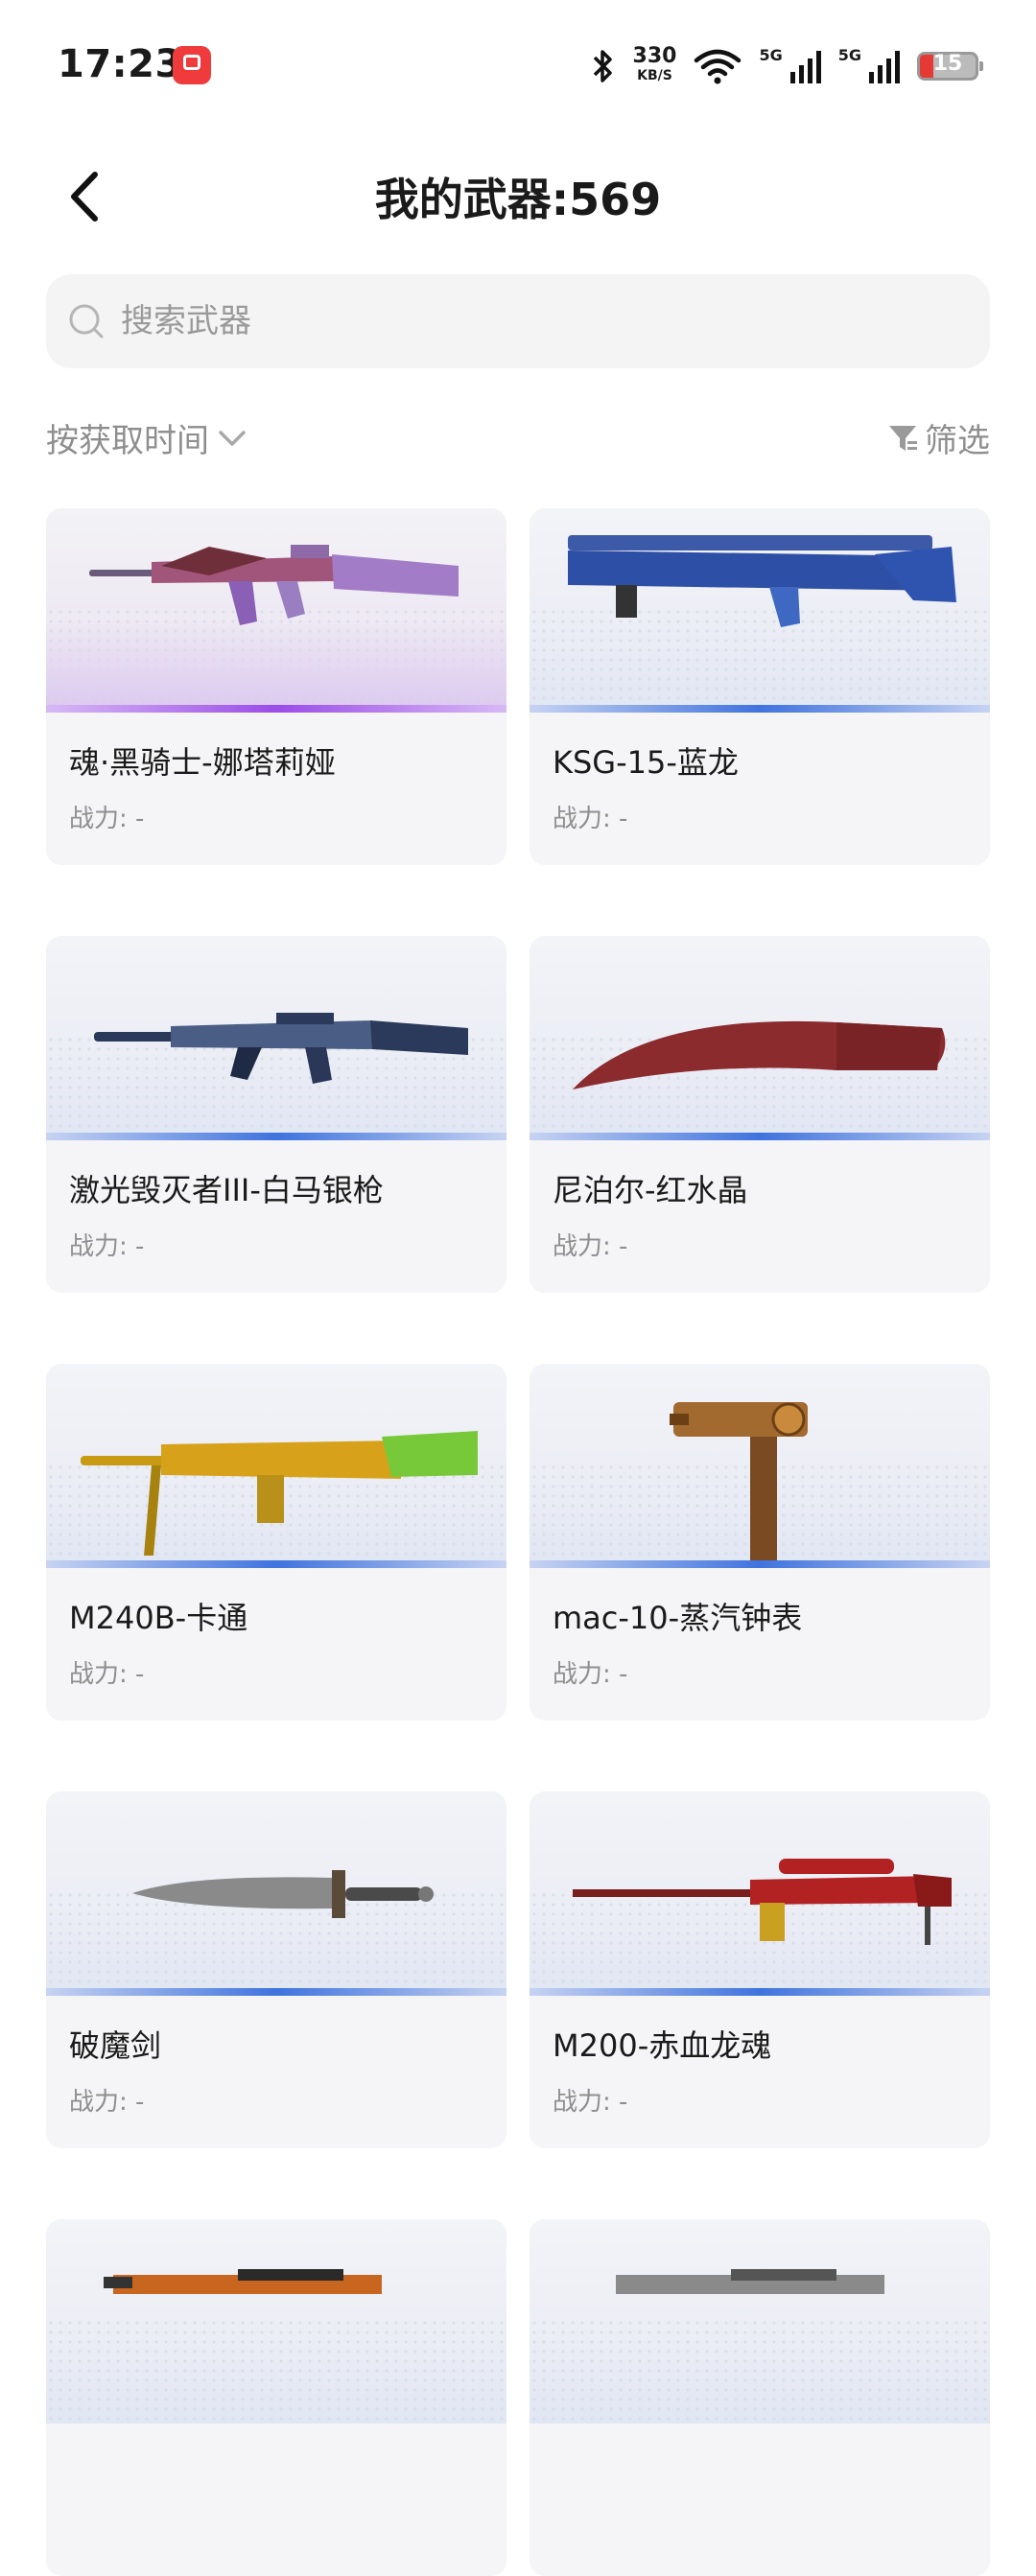 This screenshot has height=2576, width=1036. I want to click on weapon-name: M200-赤血龙魂, so click(662, 2045).